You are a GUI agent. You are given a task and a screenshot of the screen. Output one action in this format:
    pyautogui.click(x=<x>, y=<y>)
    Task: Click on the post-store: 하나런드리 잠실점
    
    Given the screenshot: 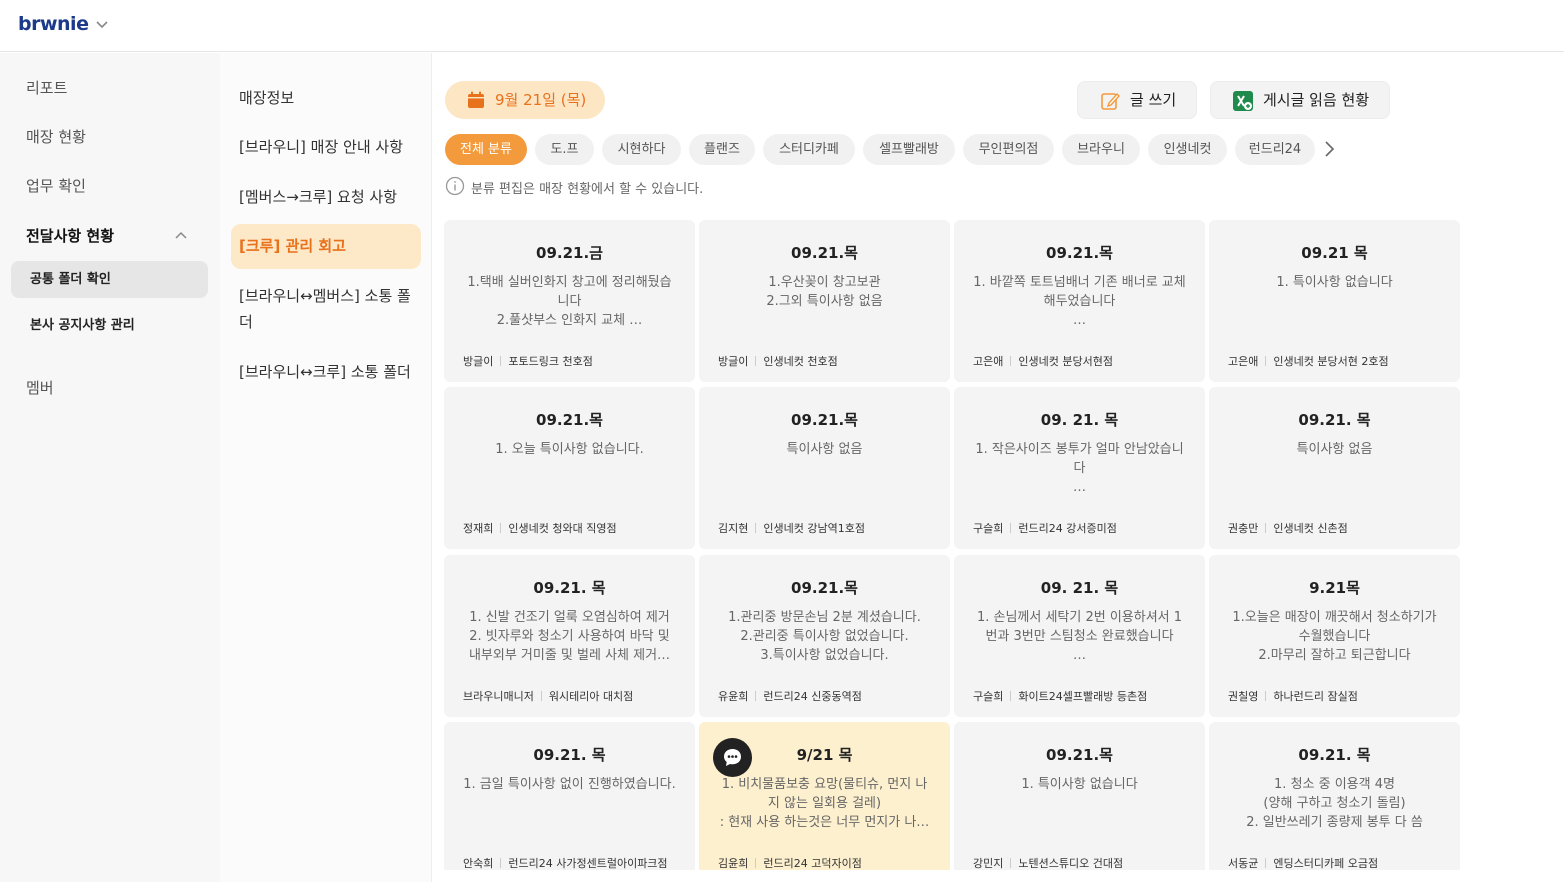 What is the action you would take?
    pyautogui.click(x=1315, y=696)
    